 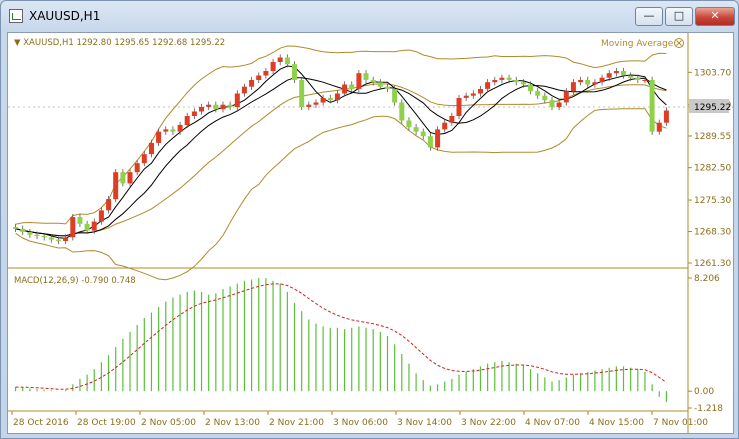 What do you see at coordinates (680, 423) in the screenshot?
I see `time-tick-label: 7 Nov 01:00` at bounding box center [680, 423].